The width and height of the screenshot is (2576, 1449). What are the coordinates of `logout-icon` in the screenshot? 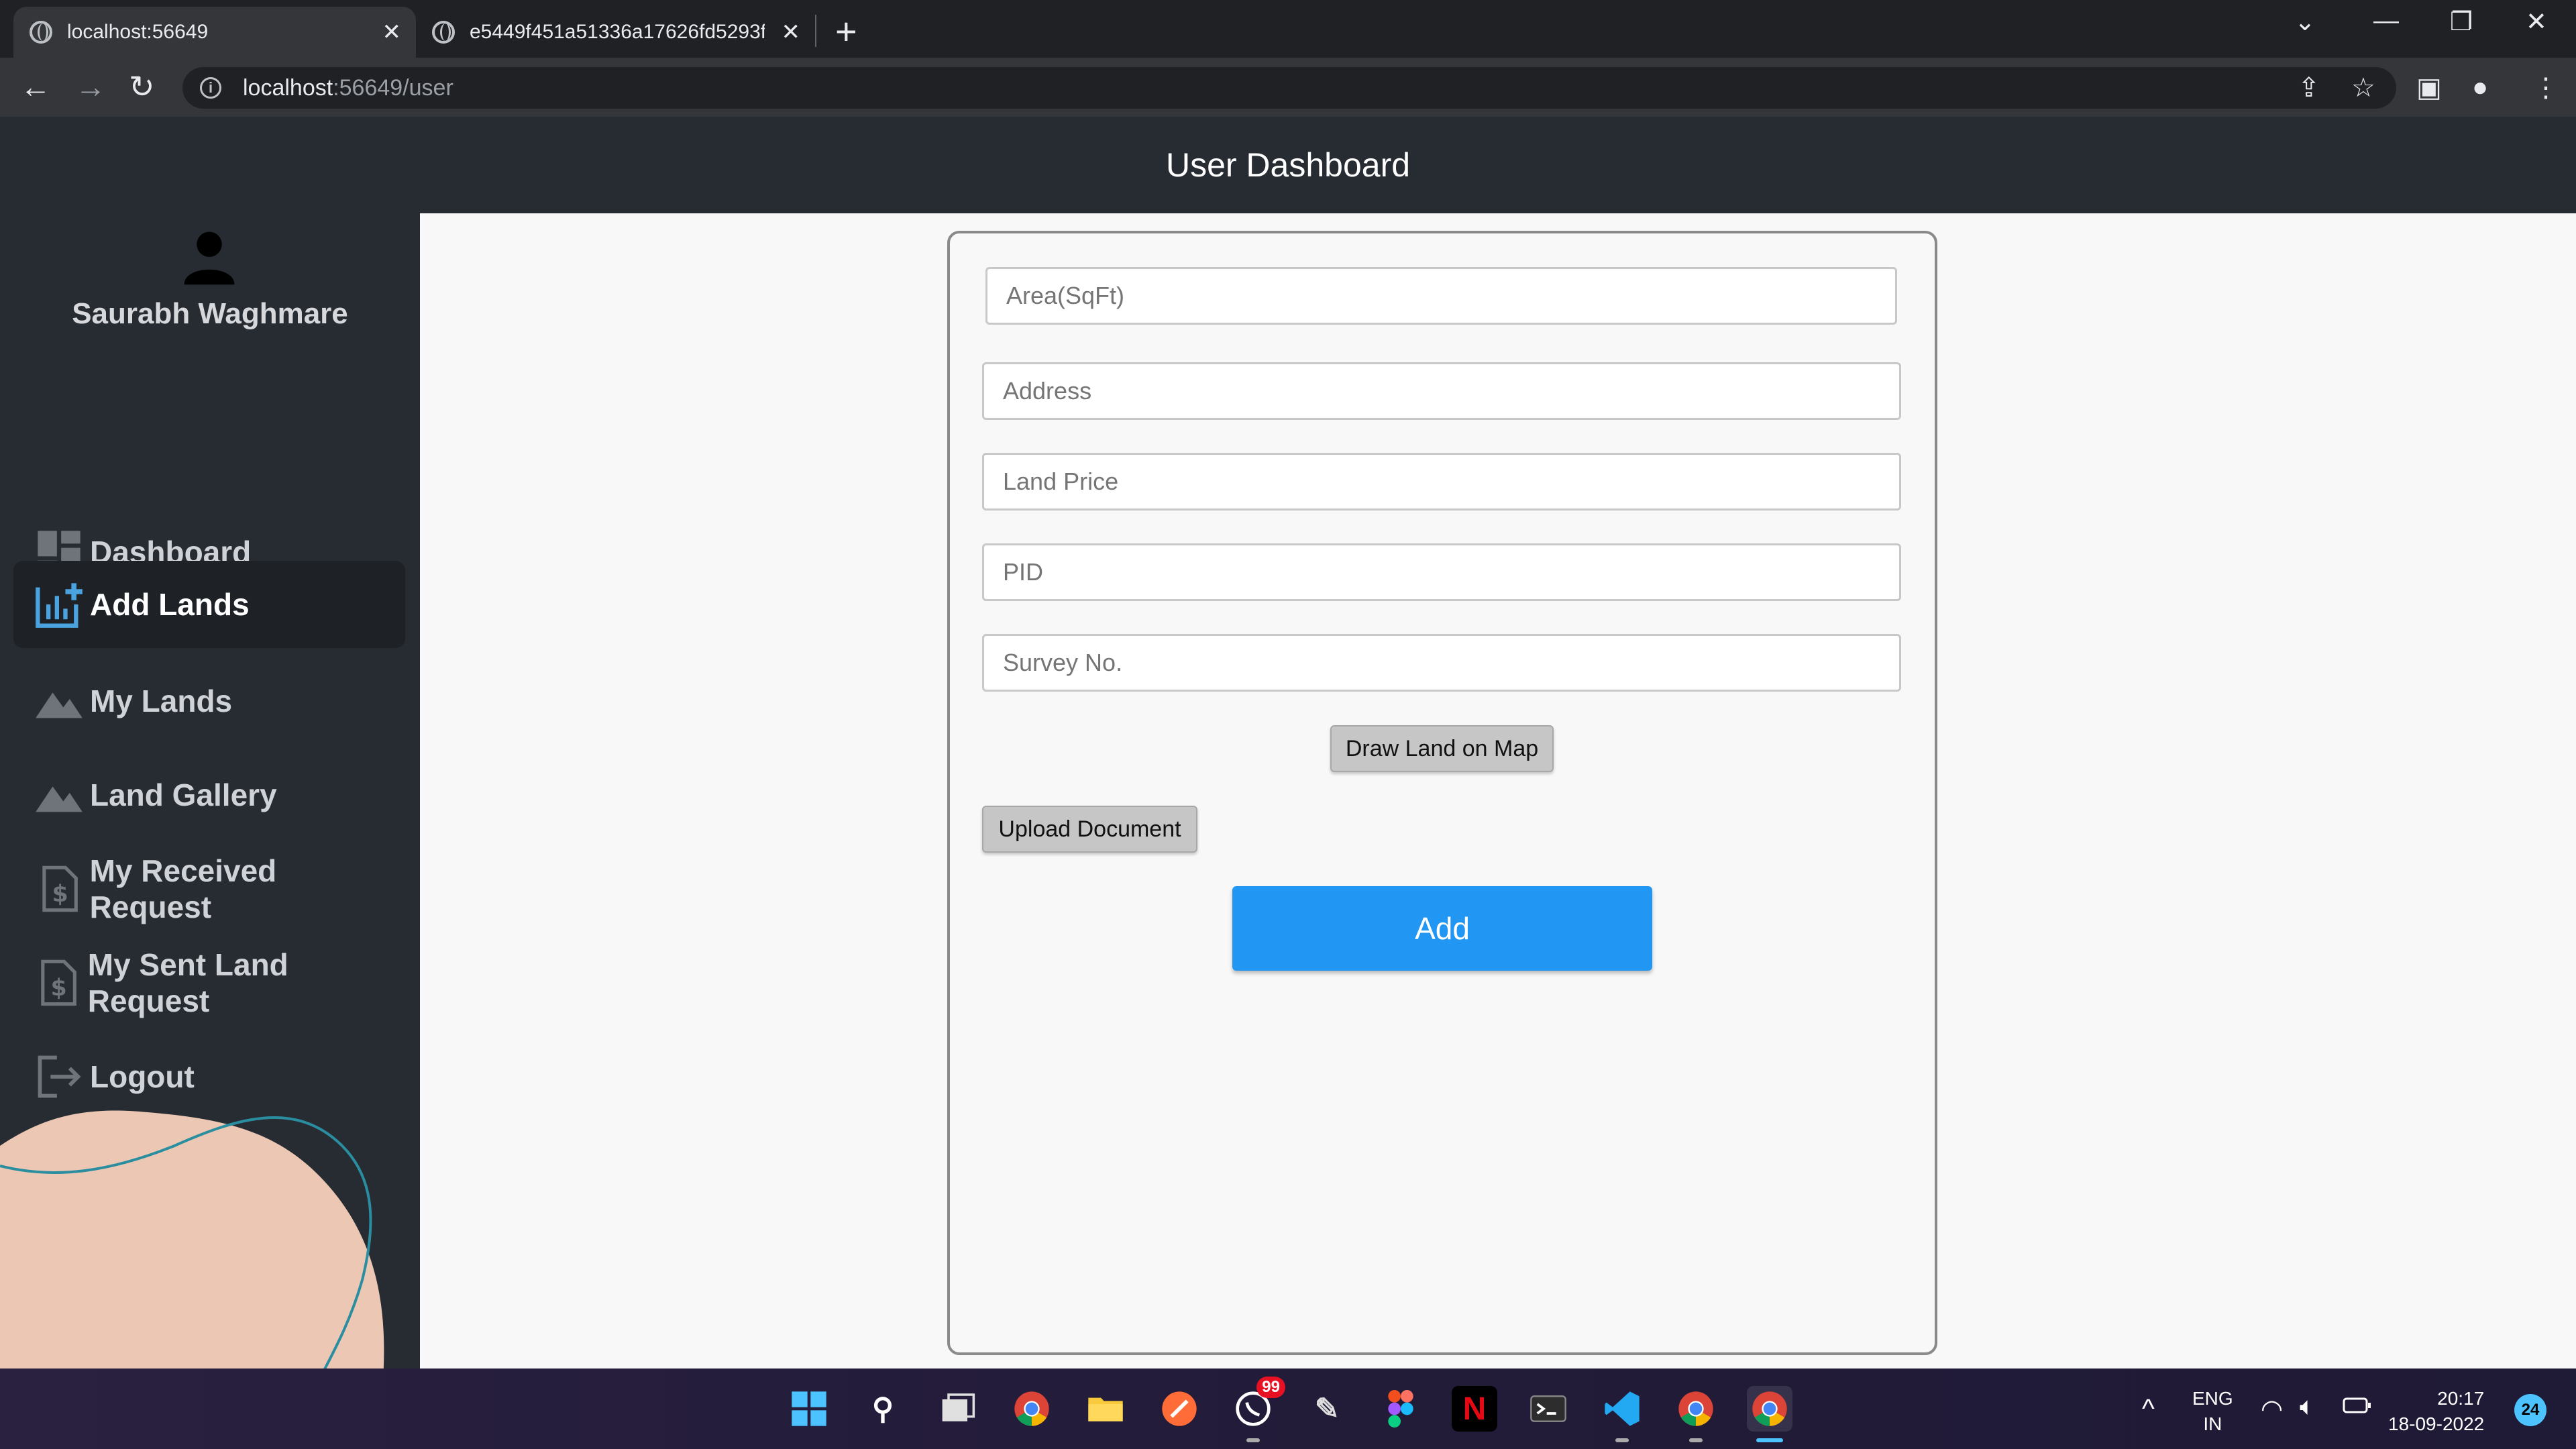 It's located at (59, 1077).